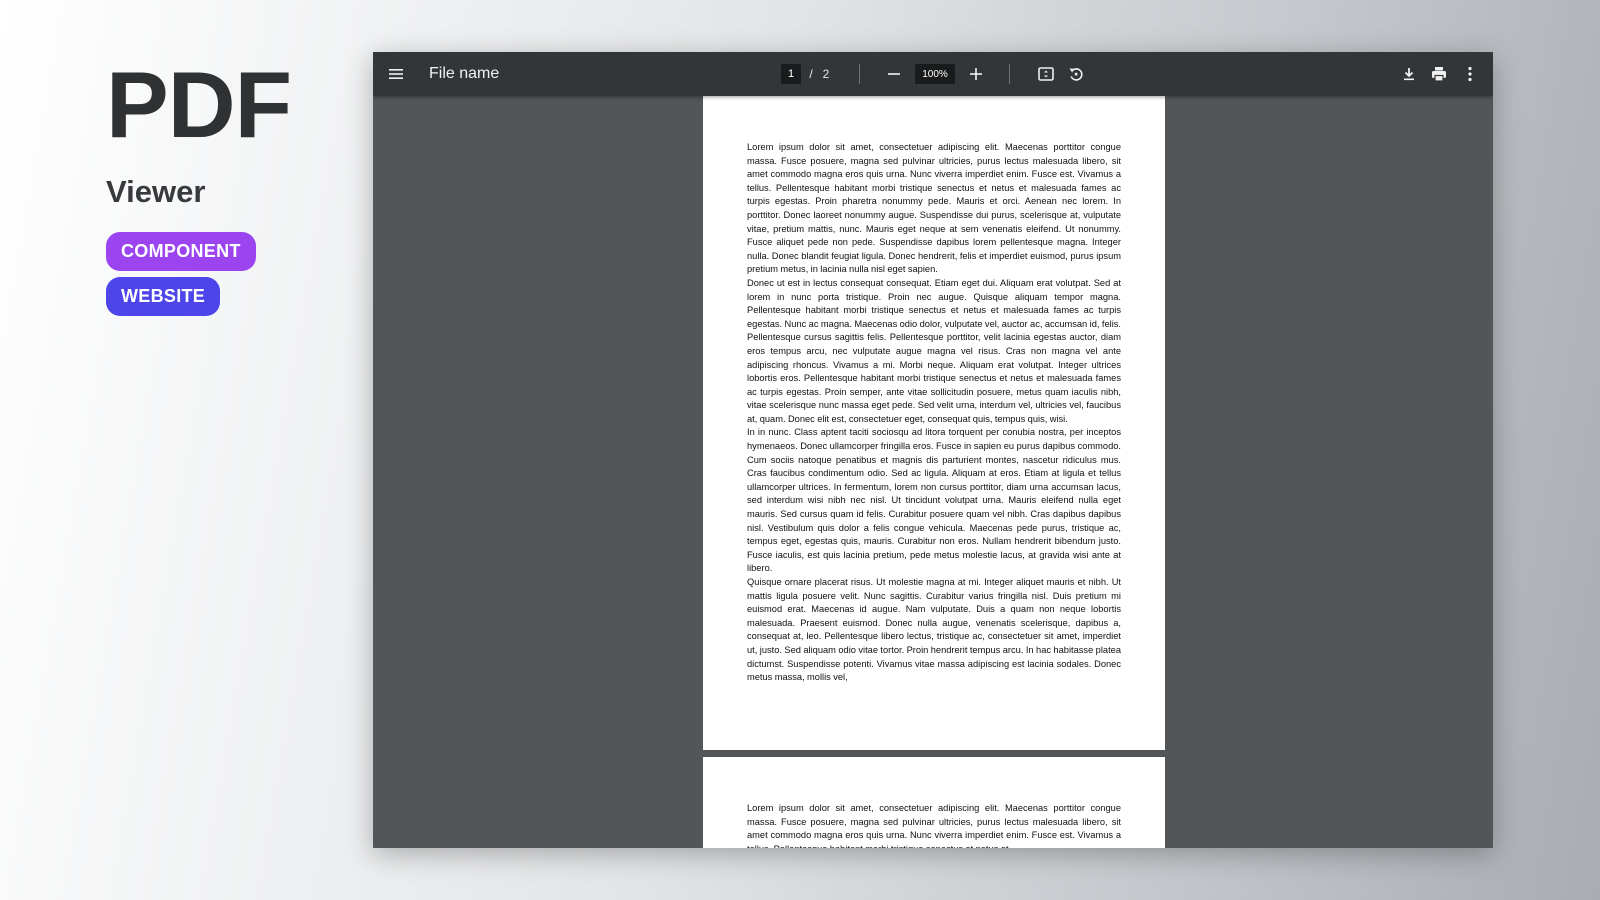  I want to click on fit-page-icon, so click(1046, 74).